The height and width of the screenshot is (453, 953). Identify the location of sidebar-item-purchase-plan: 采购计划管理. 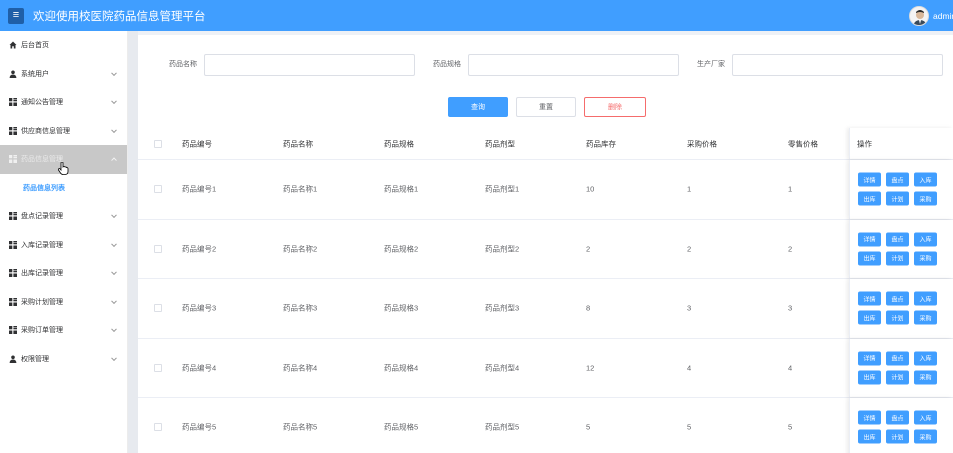
(63, 302).